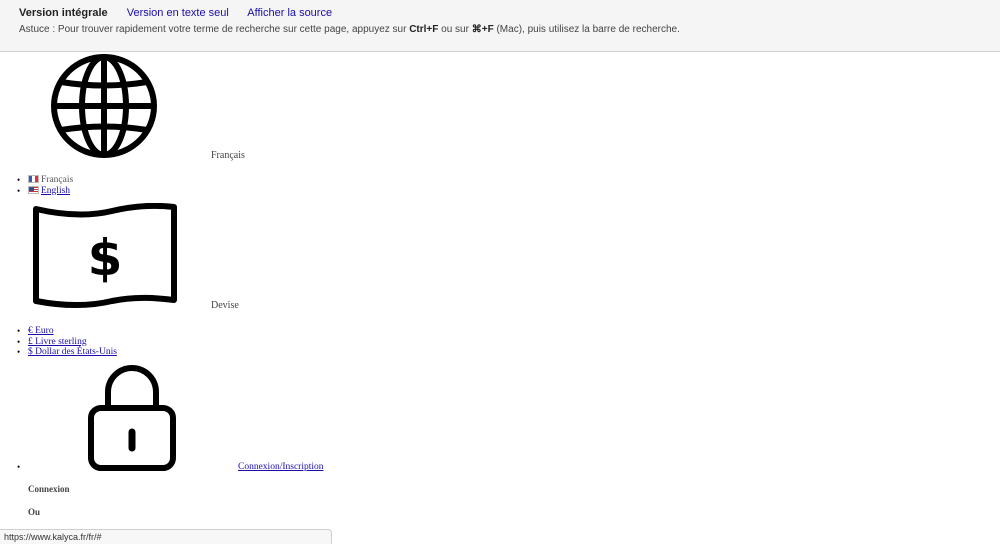  Describe the element at coordinates (455, 29) in the screenshot. I see `search-tip-middle: ou sur` at that location.